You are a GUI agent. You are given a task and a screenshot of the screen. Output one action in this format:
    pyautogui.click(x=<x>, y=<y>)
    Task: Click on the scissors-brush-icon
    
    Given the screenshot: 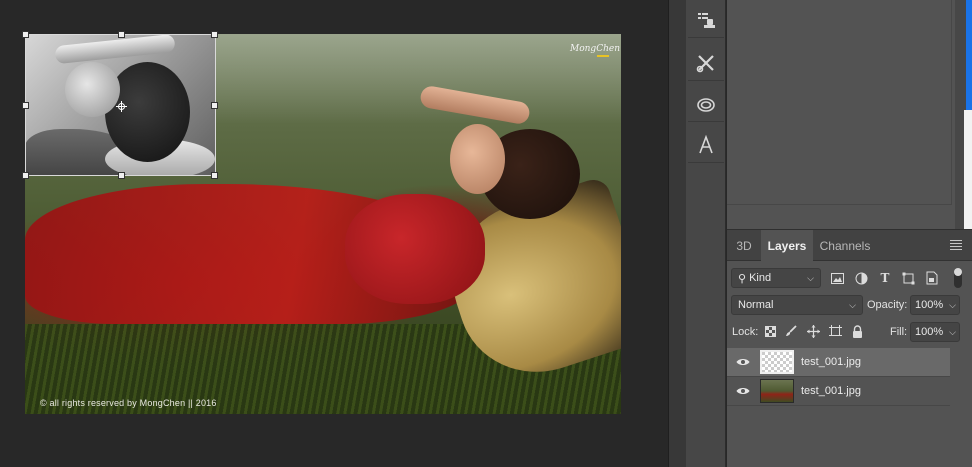 What is the action you would take?
    pyautogui.click(x=705, y=63)
    